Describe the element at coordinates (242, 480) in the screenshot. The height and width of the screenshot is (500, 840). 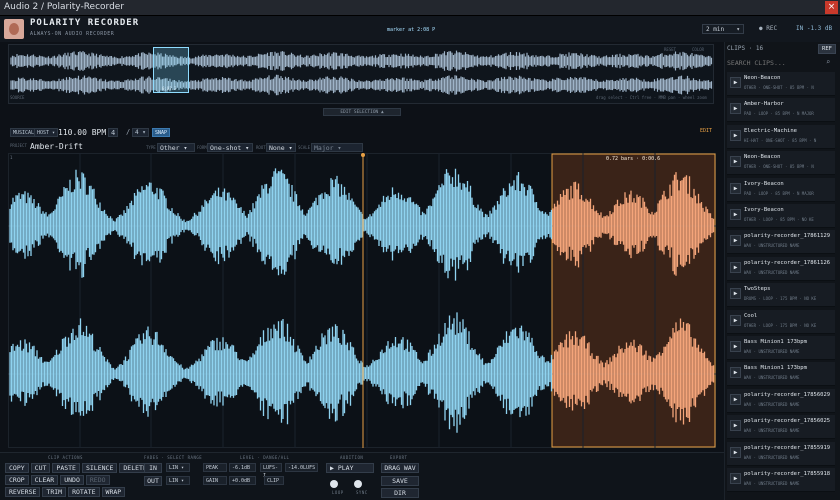
I see `gain-value: +0.0dB` at that location.